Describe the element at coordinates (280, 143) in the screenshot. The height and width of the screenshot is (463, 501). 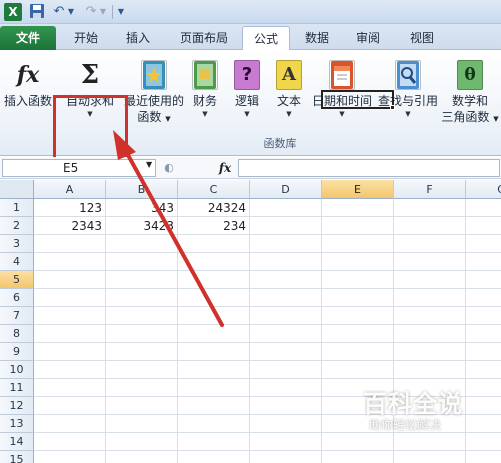
I see `function-library-group-label: 函数库` at that location.